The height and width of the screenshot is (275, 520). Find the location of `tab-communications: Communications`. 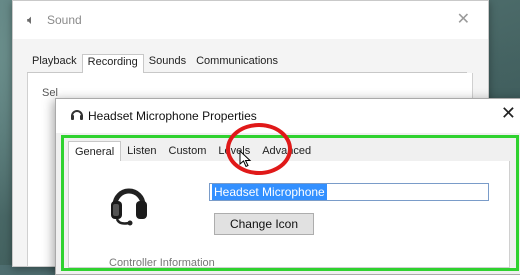

tab-communications: Communications is located at coordinates (237, 63).